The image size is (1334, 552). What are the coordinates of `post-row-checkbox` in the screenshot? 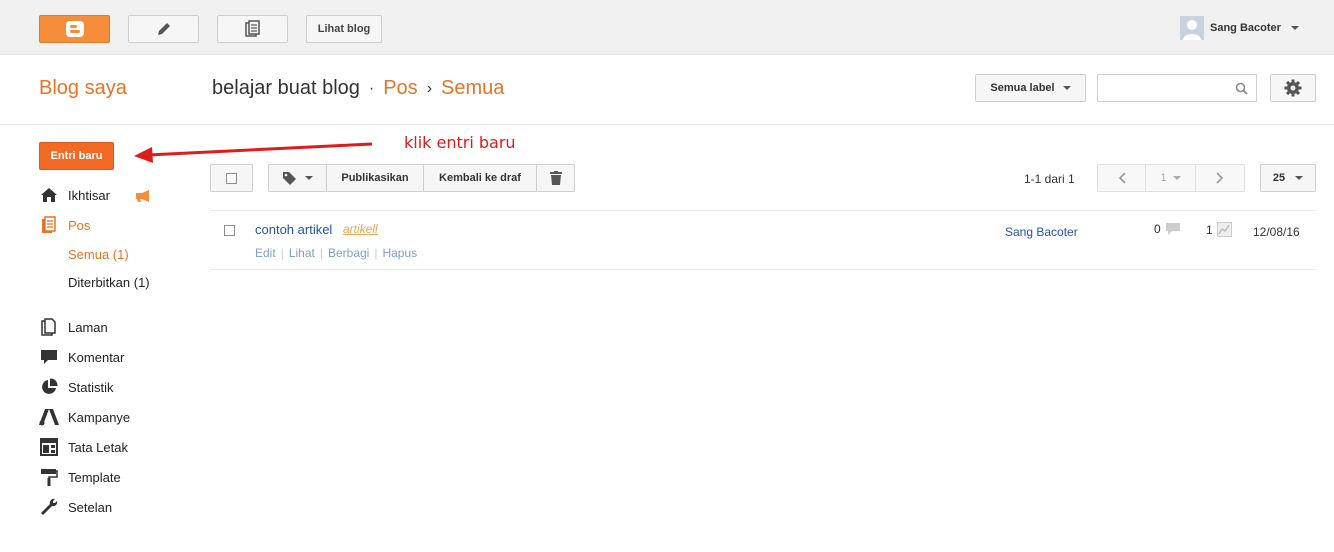 It's located at (229, 230).